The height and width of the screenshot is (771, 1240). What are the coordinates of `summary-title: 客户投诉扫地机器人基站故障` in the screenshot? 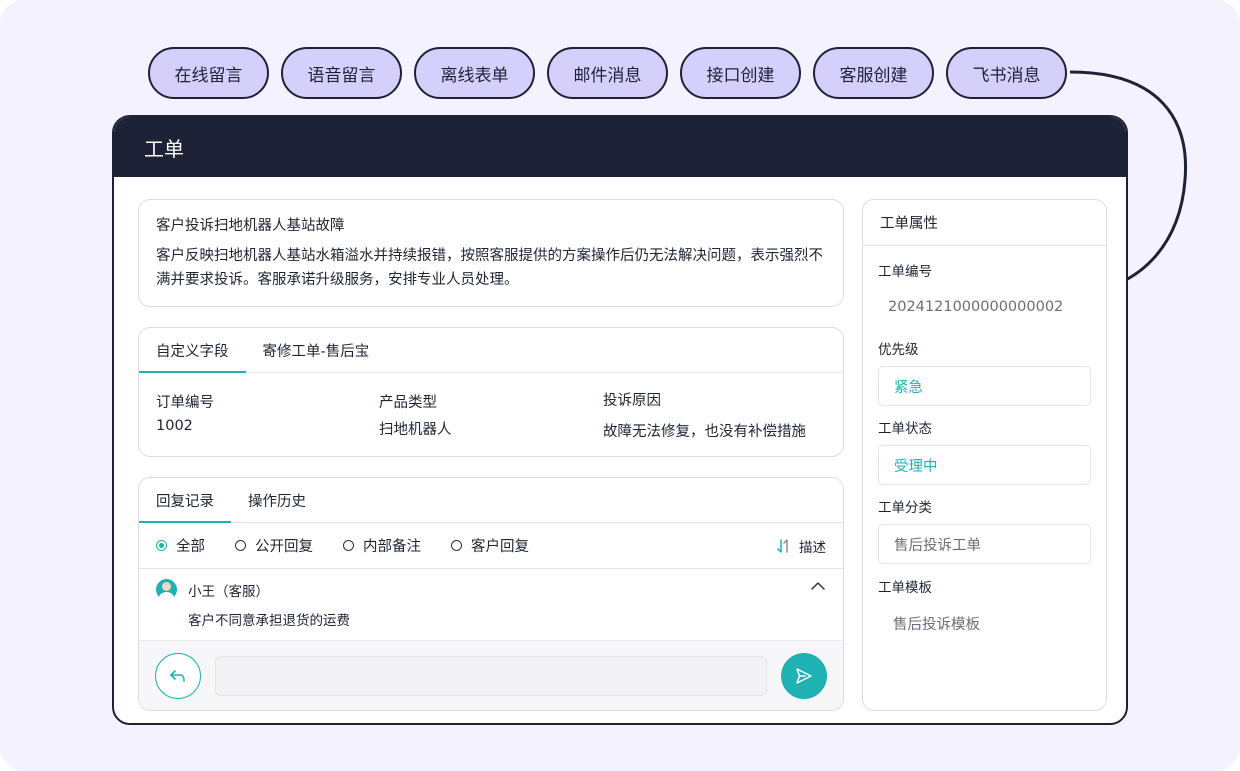 It's located at (250, 226).